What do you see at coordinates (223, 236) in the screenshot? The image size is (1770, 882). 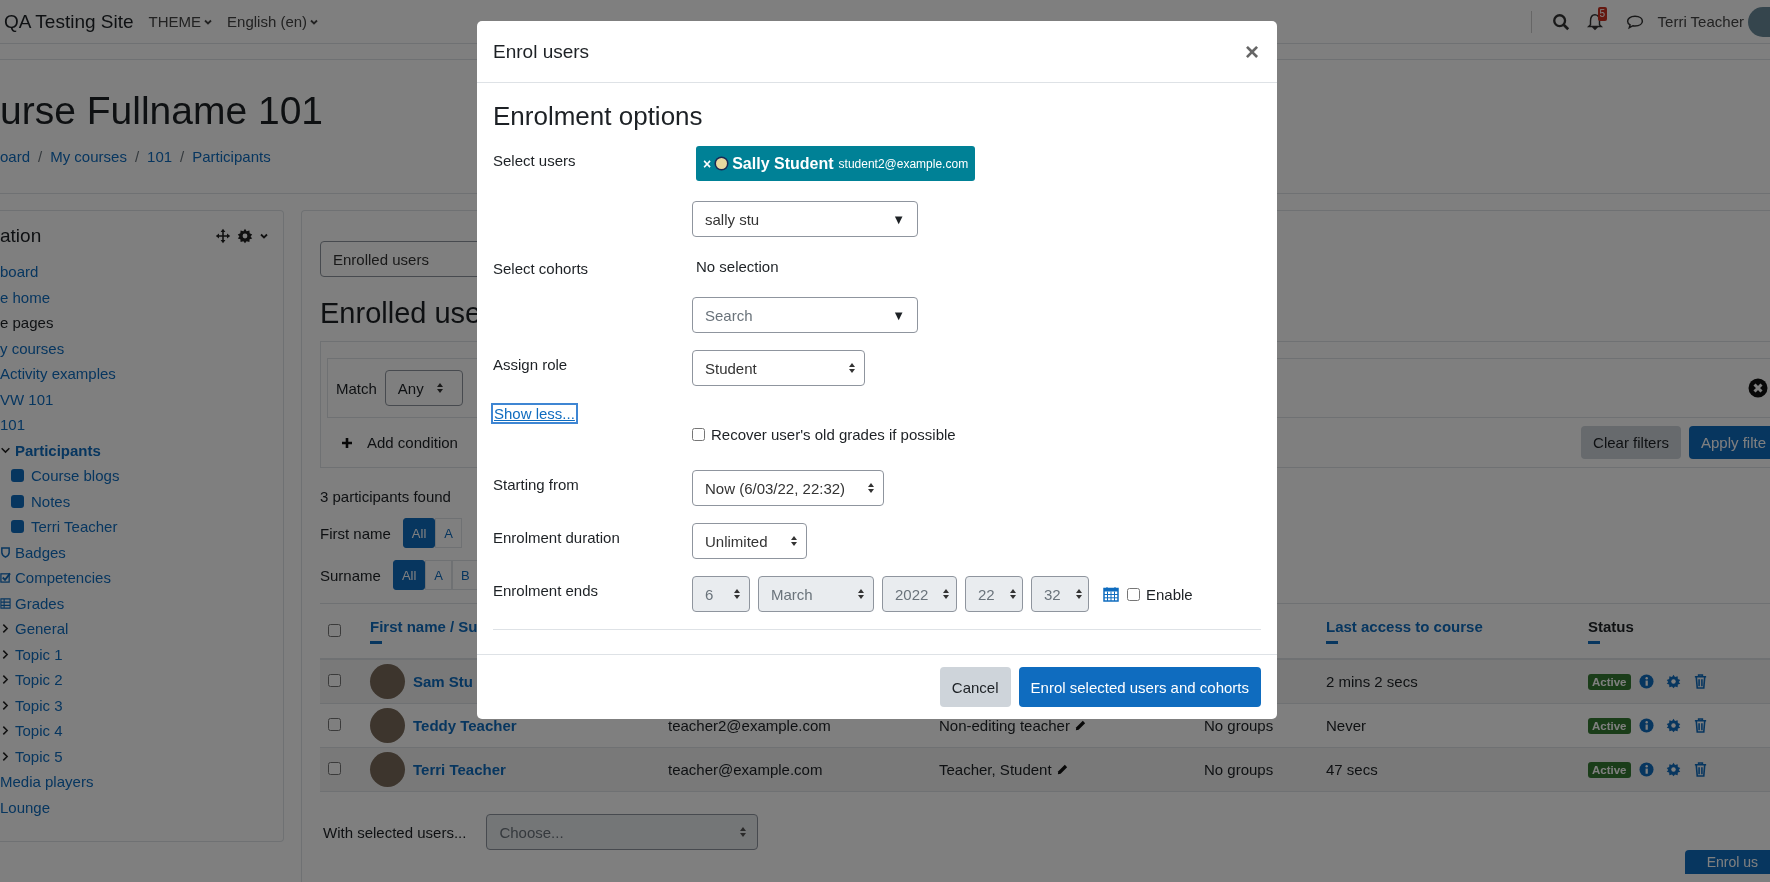 I see `move-icon` at bounding box center [223, 236].